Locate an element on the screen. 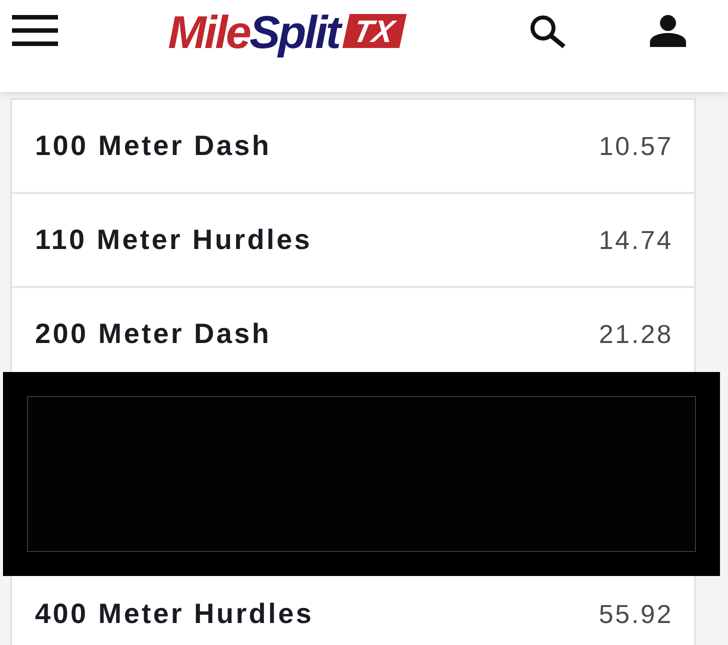  logo-text: MileSplit is located at coordinates (254, 32).